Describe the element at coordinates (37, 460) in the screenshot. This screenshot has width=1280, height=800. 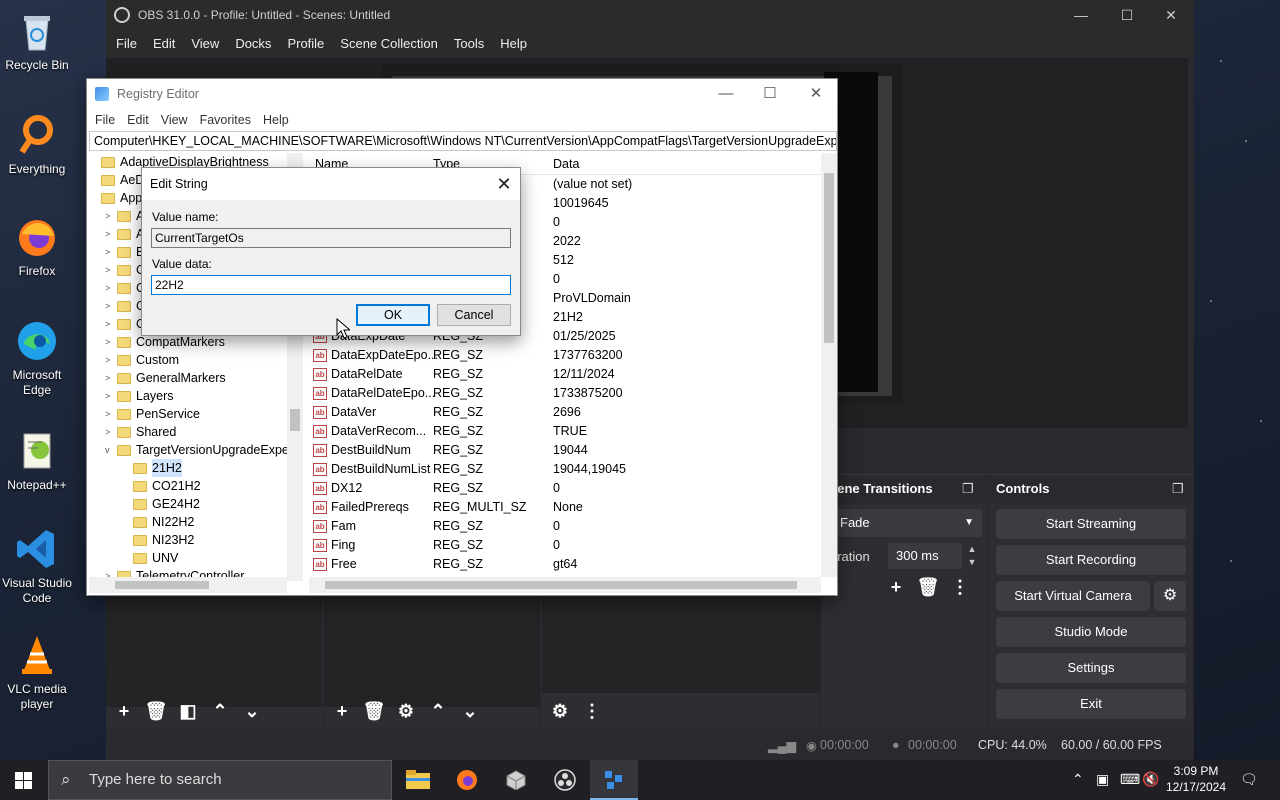
I see `desktop-icon-notepadpp: Notepad++` at that location.